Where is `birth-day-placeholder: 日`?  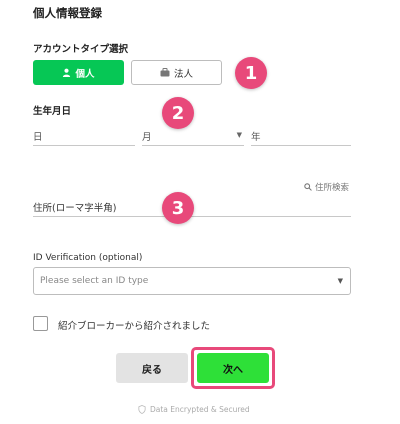 birth-day-placeholder: 日 is located at coordinates (38, 137).